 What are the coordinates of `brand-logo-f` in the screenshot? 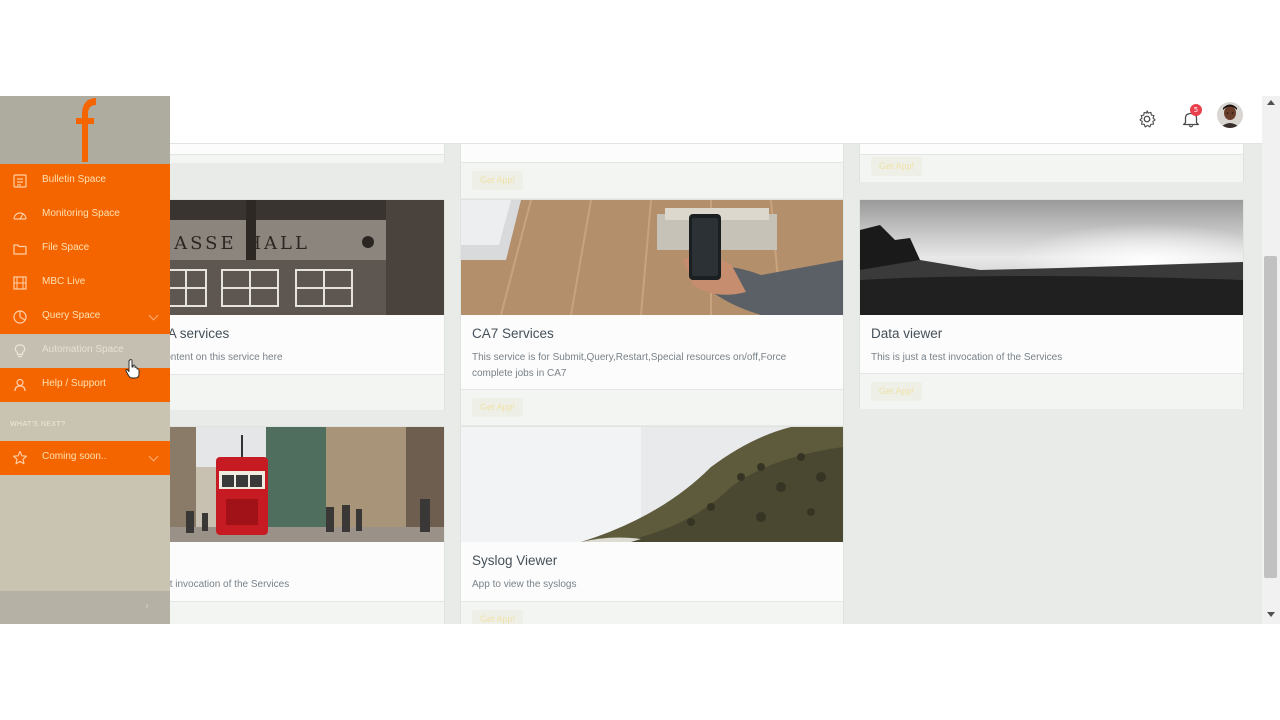 It's located at (85, 129).